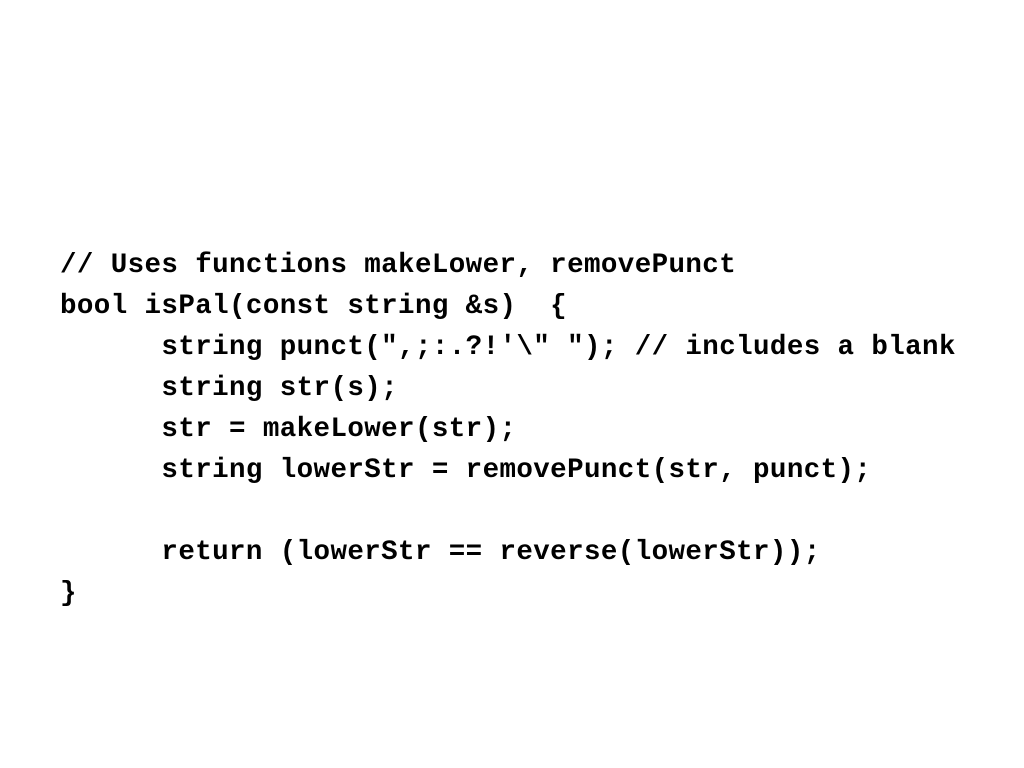 This screenshot has height=768, width=1024. Describe the element at coordinates (314, 306) in the screenshot. I see `code-line: bool isPal(const string &s) {` at that location.